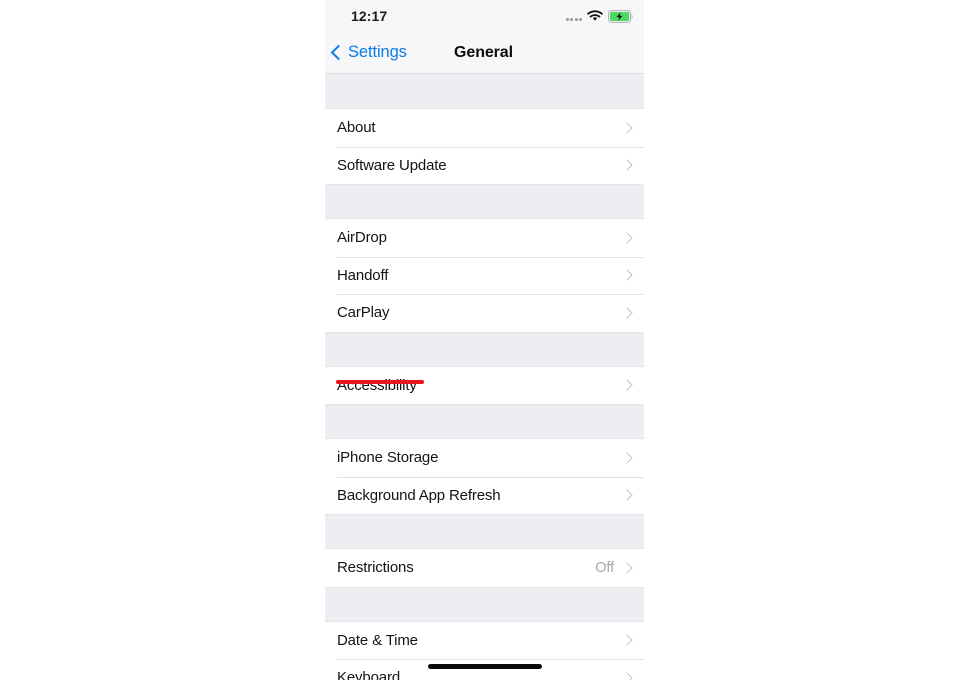 The image size is (960, 680). Describe the element at coordinates (375, 568) in the screenshot. I see `row-label: Restrictions` at that location.